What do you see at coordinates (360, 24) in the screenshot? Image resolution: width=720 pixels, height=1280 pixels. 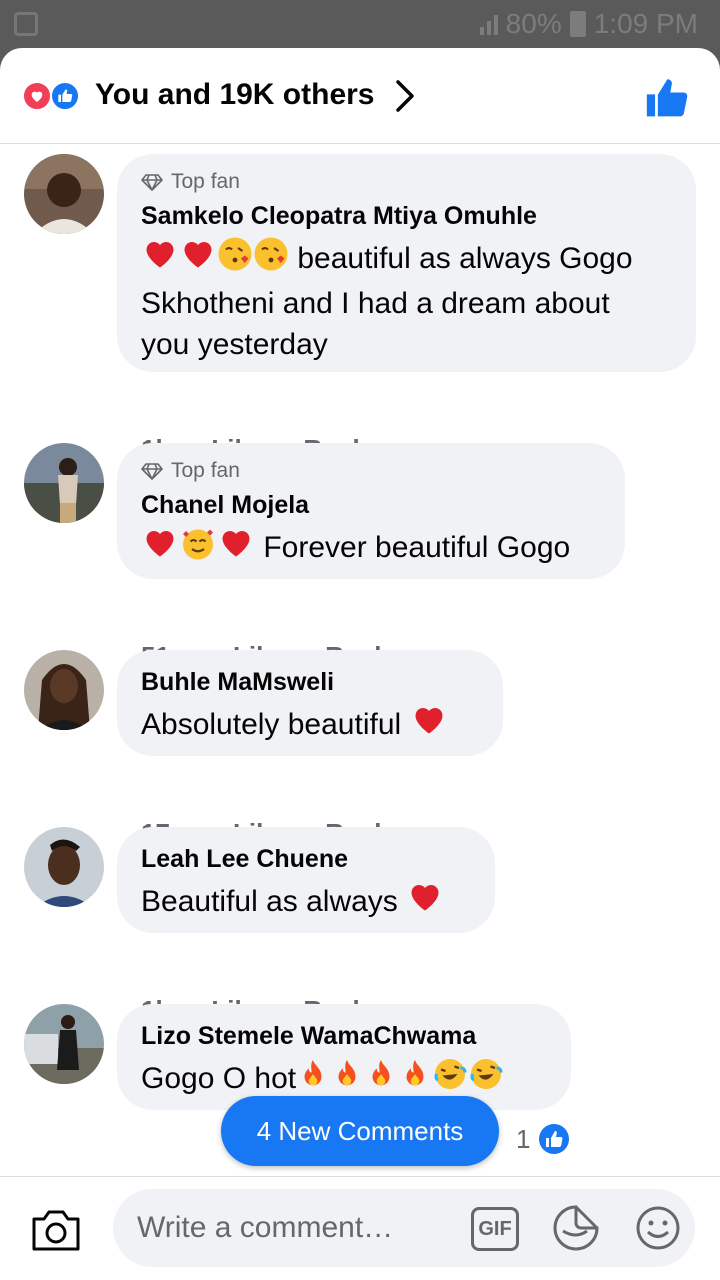 I see `status-bar: 80% 1:09 PM` at bounding box center [360, 24].